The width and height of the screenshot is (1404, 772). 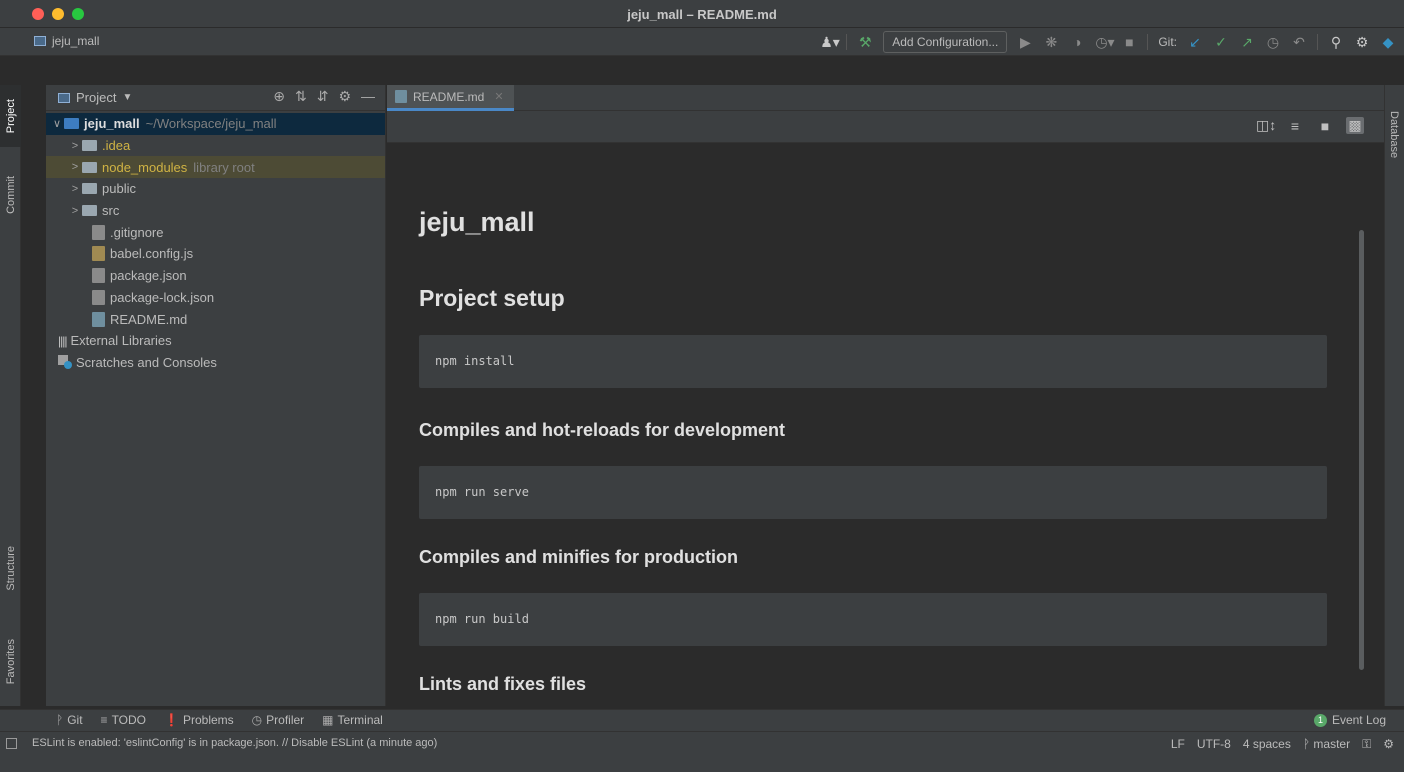 What do you see at coordinates (57, 123) in the screenshot?
I see `chevron-down-icon: ∨` at bounding box center [57, 123].